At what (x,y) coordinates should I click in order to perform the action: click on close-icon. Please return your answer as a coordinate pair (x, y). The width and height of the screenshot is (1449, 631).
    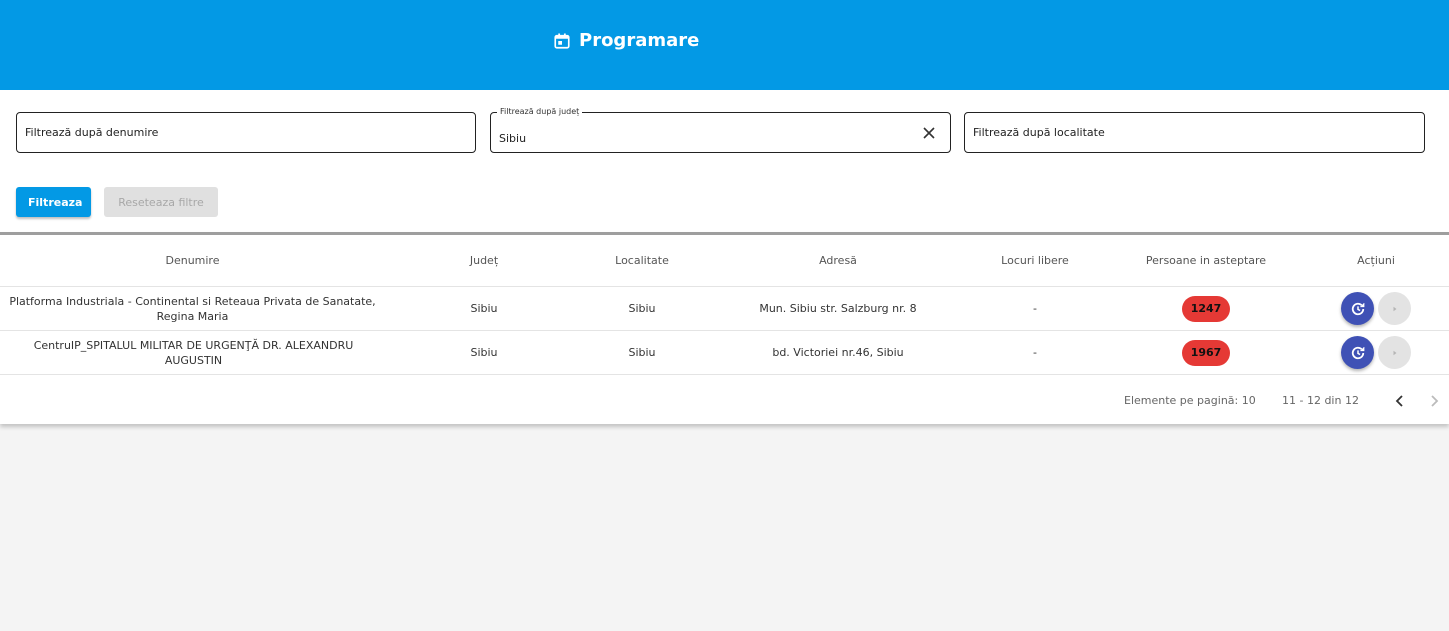
    Looking at the image, I should click on (929, 133).